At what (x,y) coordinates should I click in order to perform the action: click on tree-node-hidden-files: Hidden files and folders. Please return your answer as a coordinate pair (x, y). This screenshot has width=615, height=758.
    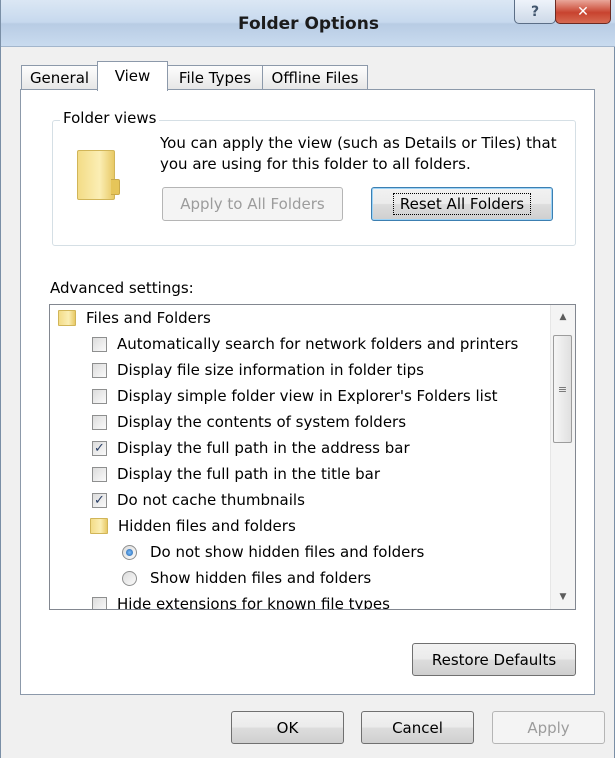
    Looking at the image, I should click on (193, 526).